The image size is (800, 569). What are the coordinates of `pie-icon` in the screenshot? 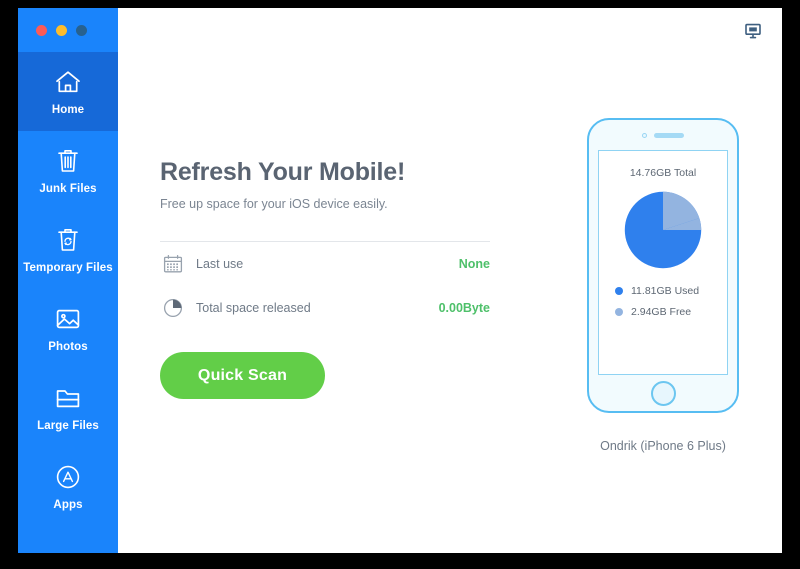 It's located at (173, 308).